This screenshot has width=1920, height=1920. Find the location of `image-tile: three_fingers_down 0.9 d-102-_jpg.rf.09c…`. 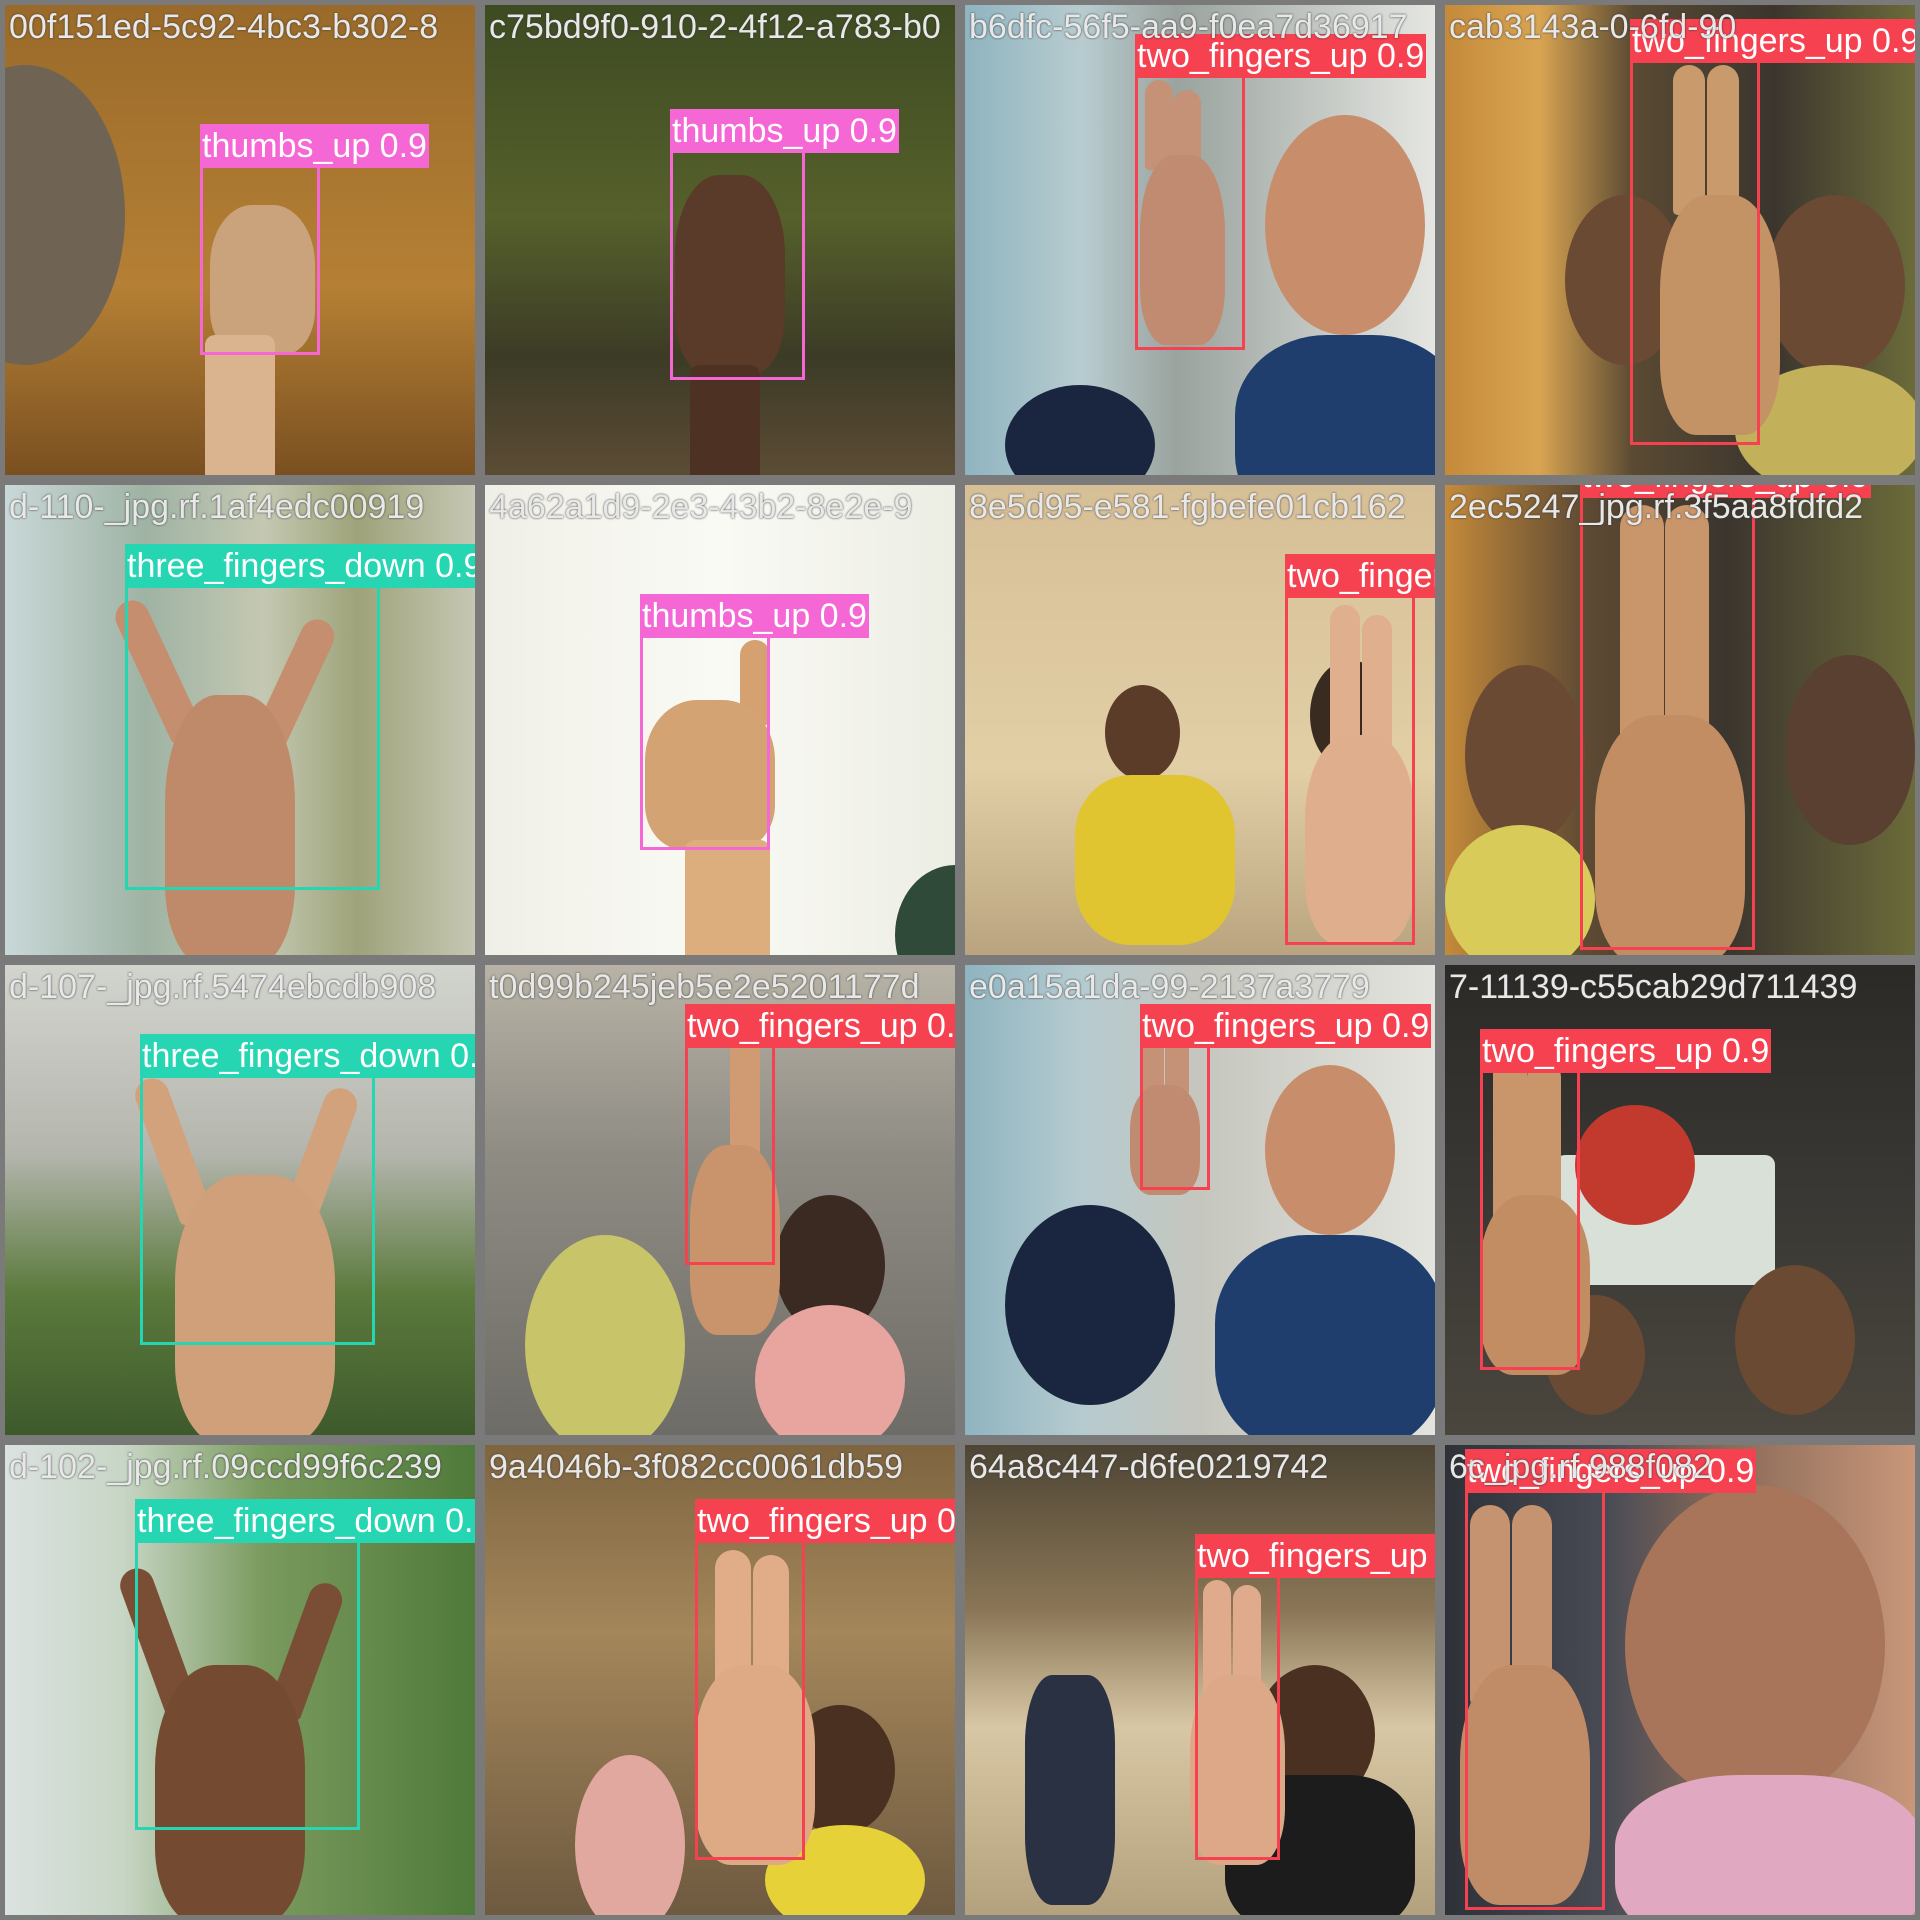

image-tile: three_fingers_down 0.9 d-102-_jpg.rf.09c… is located at coordinates (240, 1680).